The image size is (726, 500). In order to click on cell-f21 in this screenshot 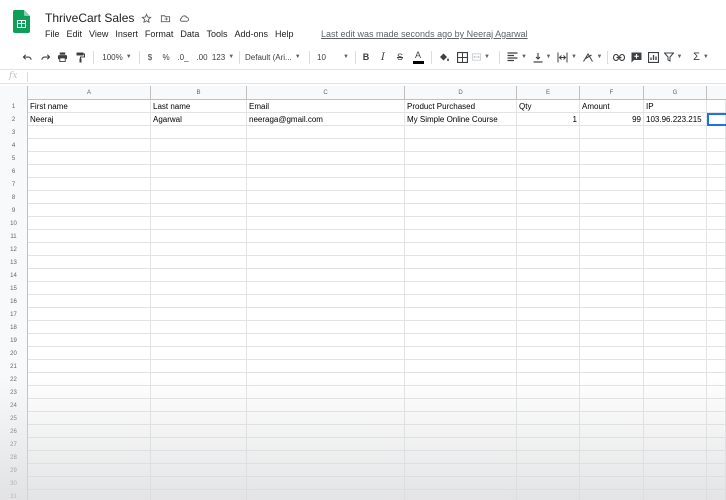, I will do `click(612, 366)`.